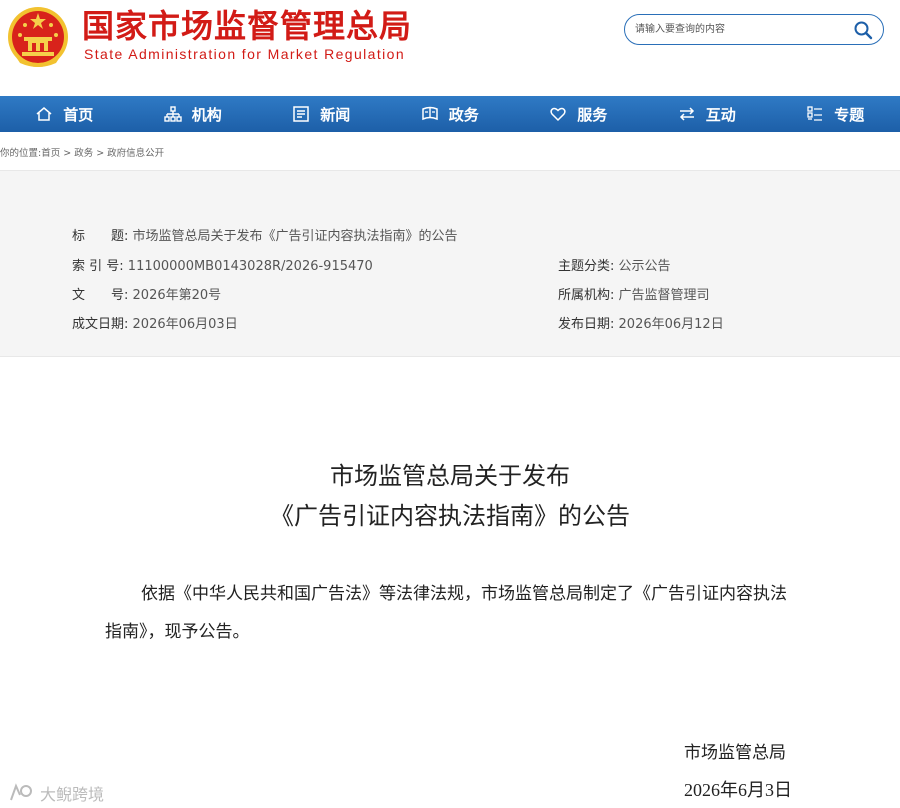 The image size is (900, 808). What do you see at coordinates (100, 324) in the screenshot?
I see `info-label: 成文日期:` at bounding box center [100, 324].